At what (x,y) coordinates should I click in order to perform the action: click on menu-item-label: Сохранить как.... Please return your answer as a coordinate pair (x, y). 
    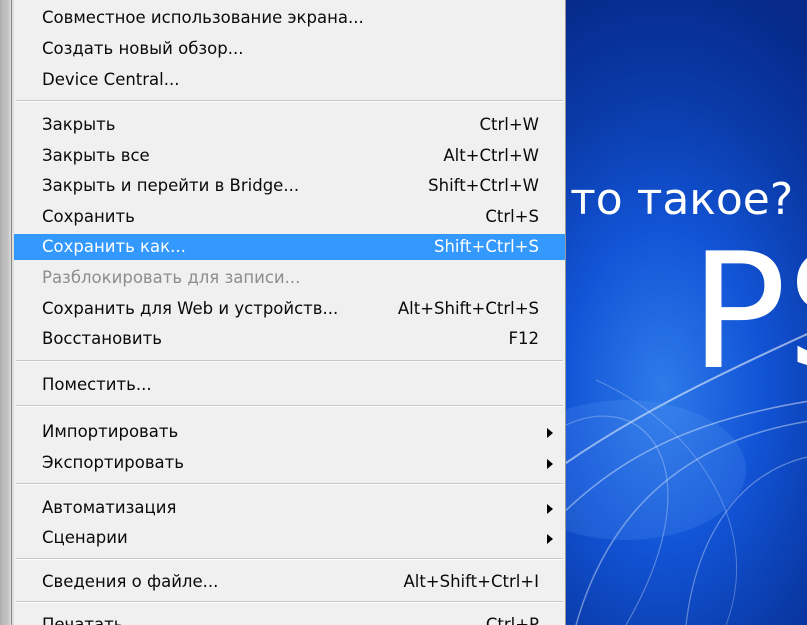
    Looking at the image, I should click on (114, 246).